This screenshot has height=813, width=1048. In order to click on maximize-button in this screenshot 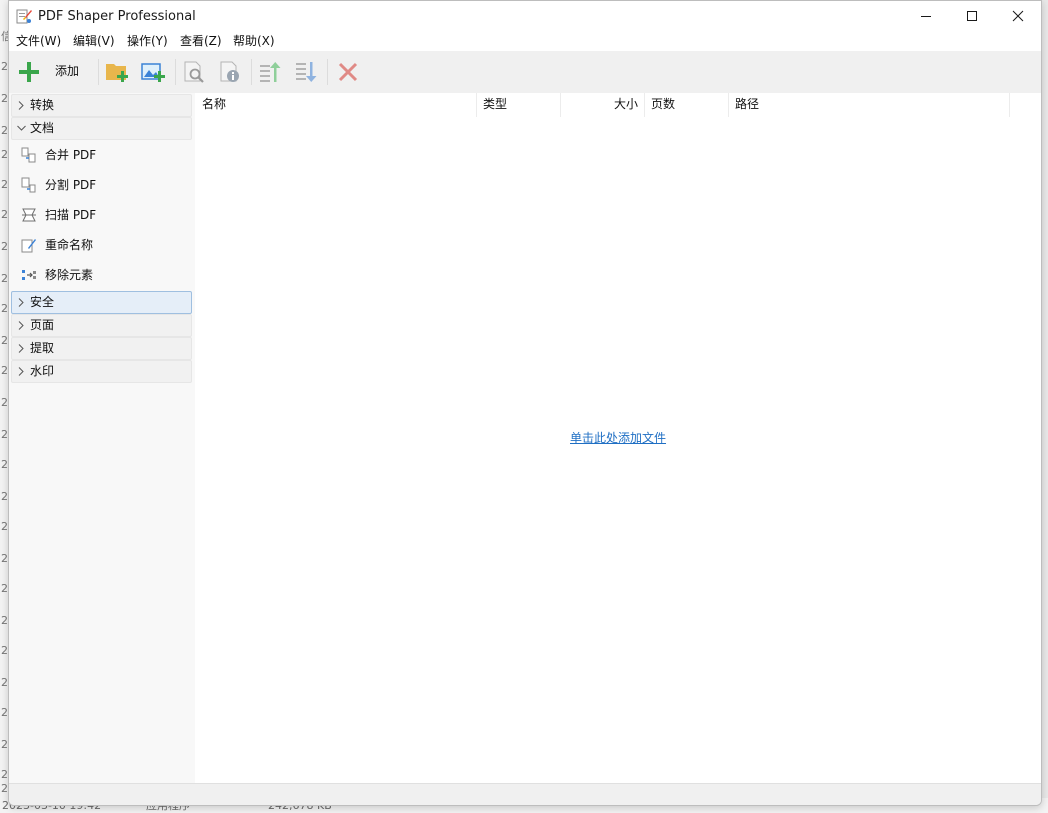, I will do `click(972, 16)`.